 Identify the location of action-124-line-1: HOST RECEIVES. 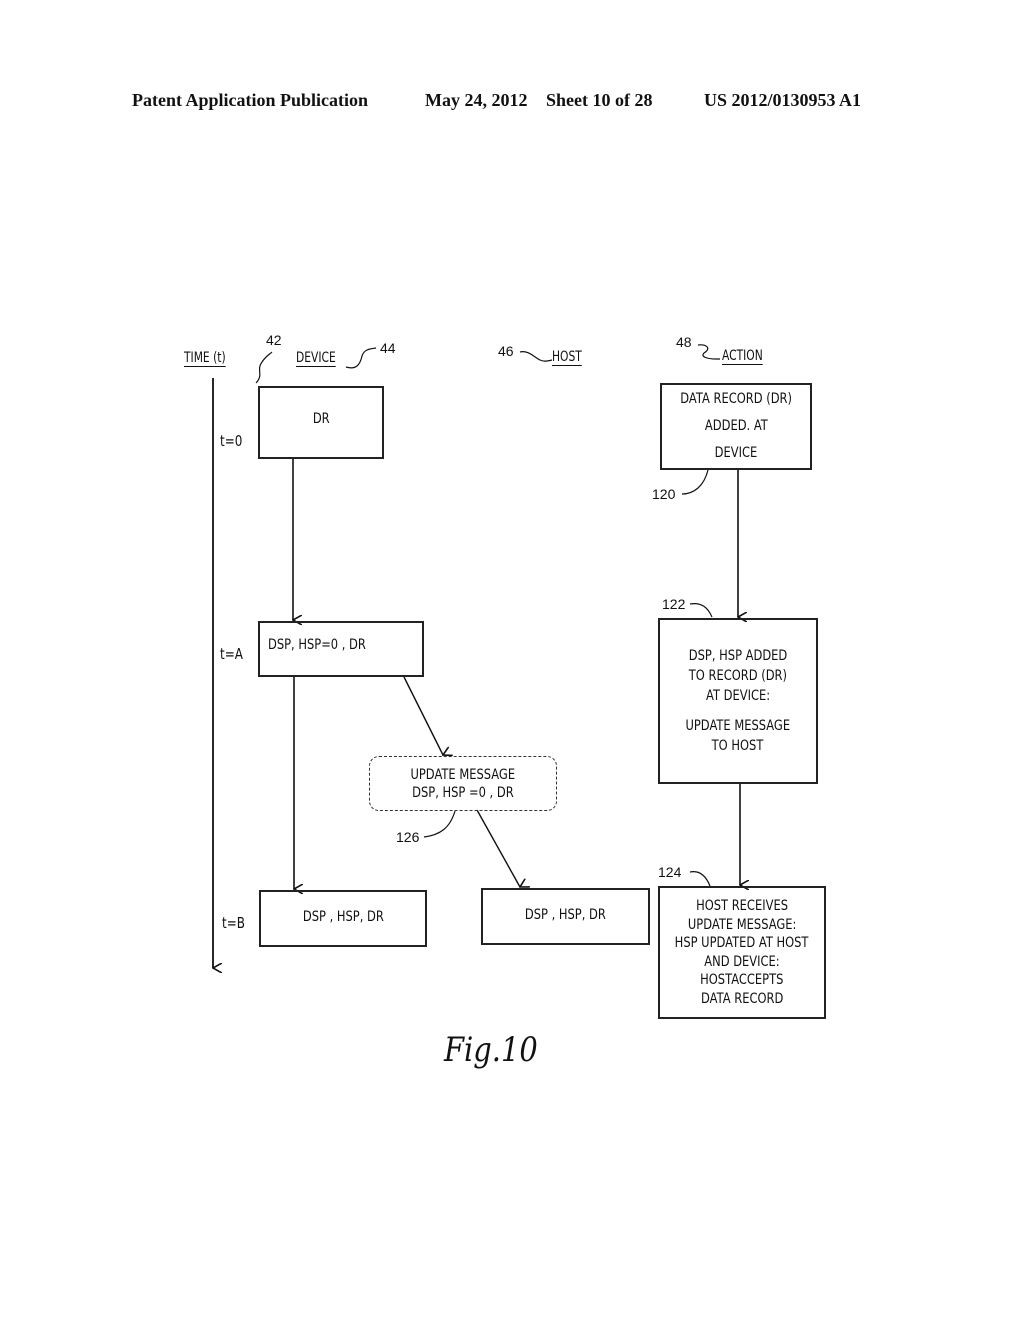
(742, 906).